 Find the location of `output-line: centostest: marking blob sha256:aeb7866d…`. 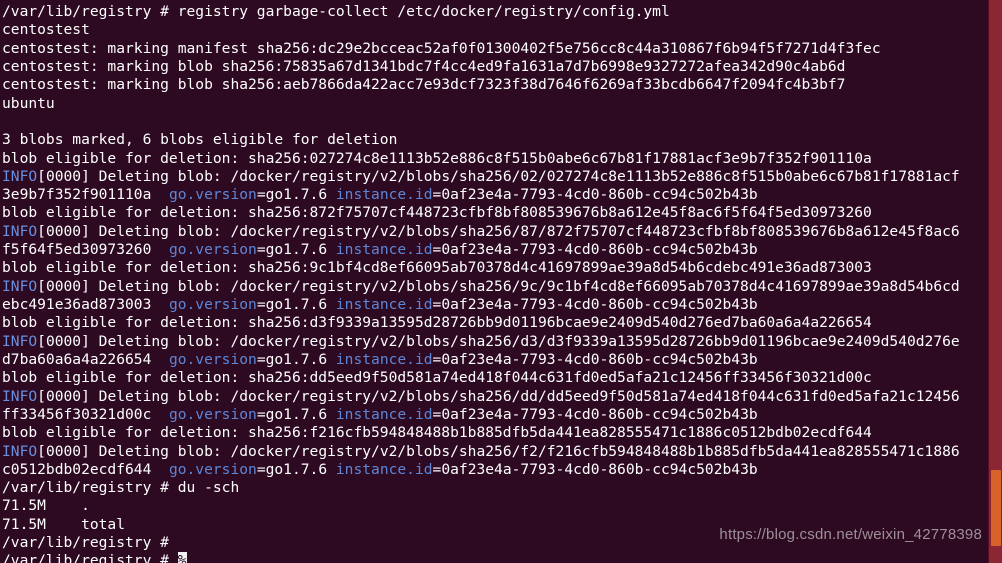

output-line: centostest: marking blob sha256:aeb7866d… is located at coordinates (424, 85).